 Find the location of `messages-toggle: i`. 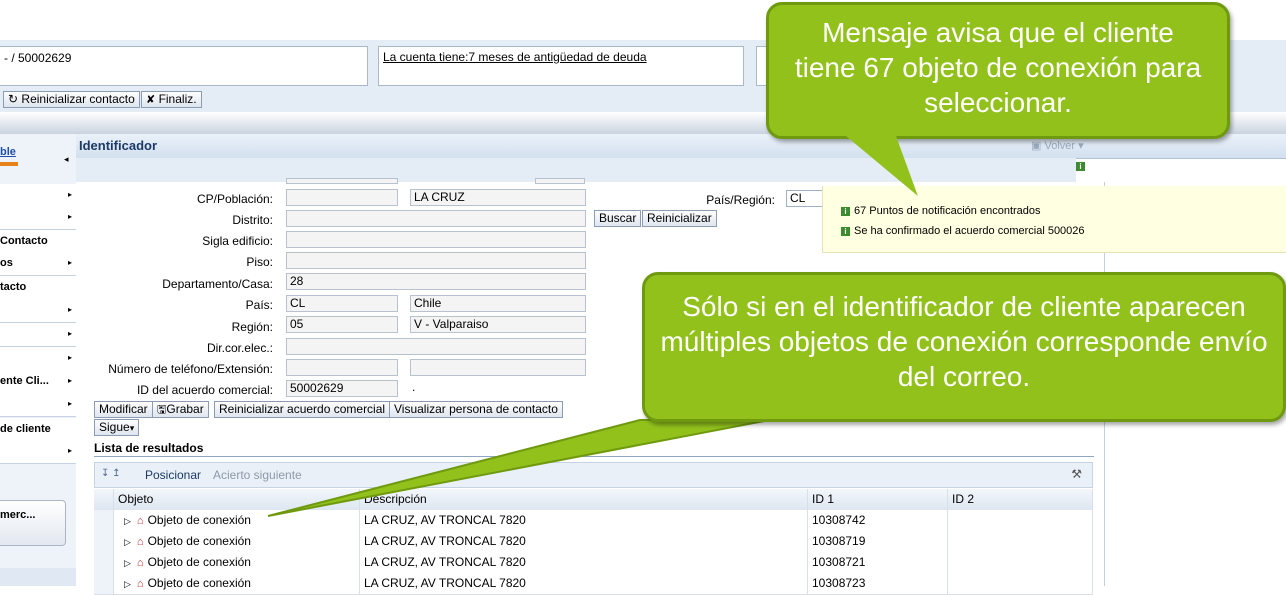

messages-toggle: i is located at coordinates (1086, 170).